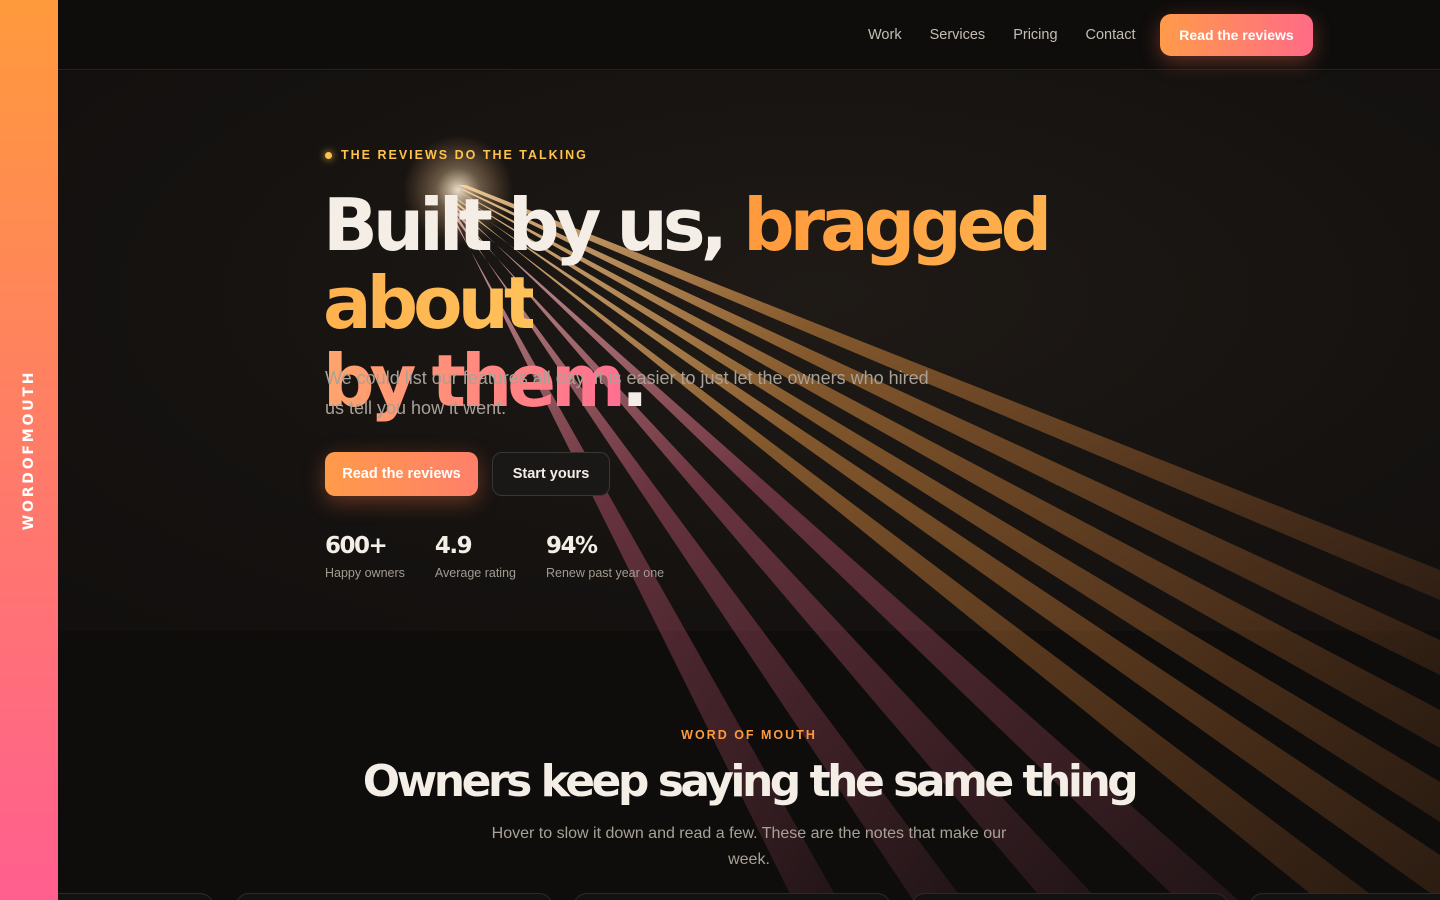 The width and height of the screenshot is (1440, 900). What do you see at coordinates (475, 573) in the screenshot?
I see `stat-label: Average rating` at bounding box center [475, 573].